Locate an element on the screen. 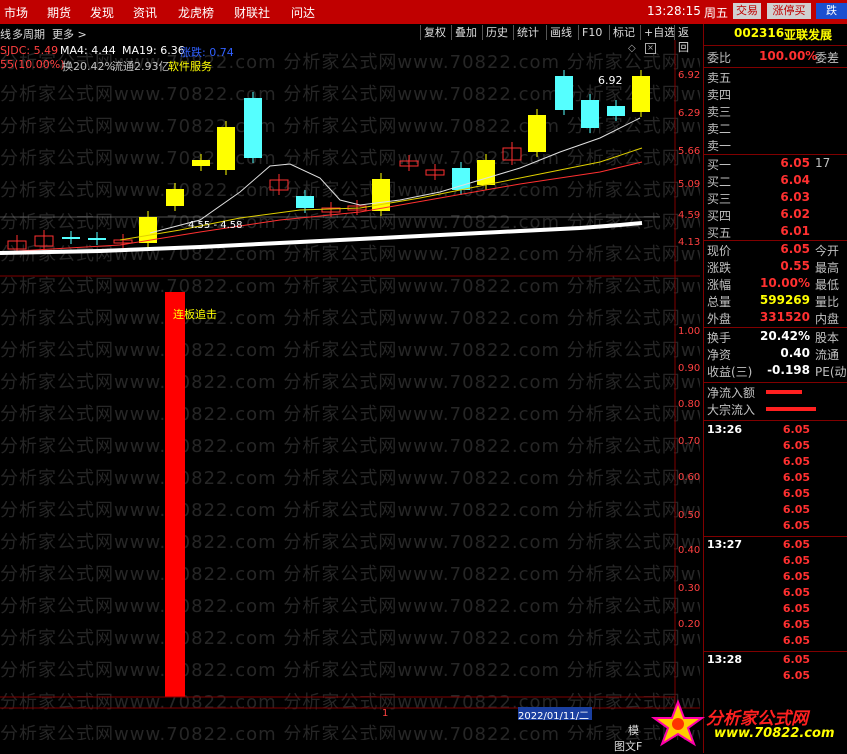  menu-market: 市场 is located at coordinates (16, 12).